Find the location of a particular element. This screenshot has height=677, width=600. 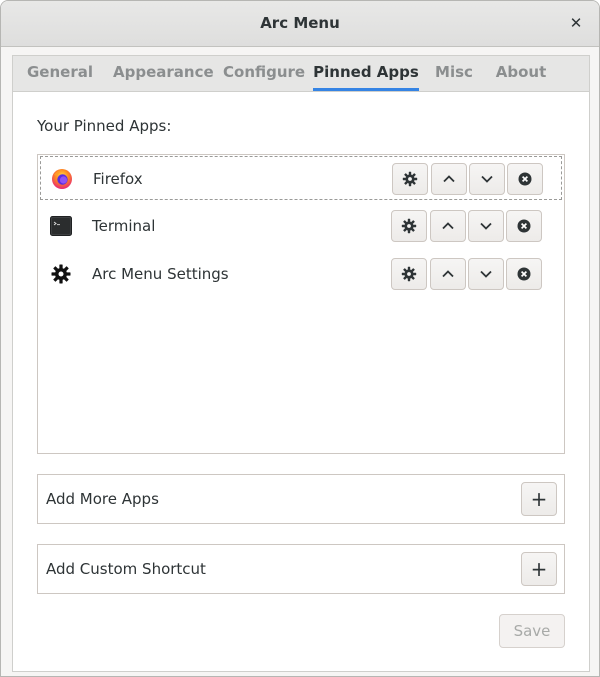

save-button: Save is located at coordinates (532, 631).